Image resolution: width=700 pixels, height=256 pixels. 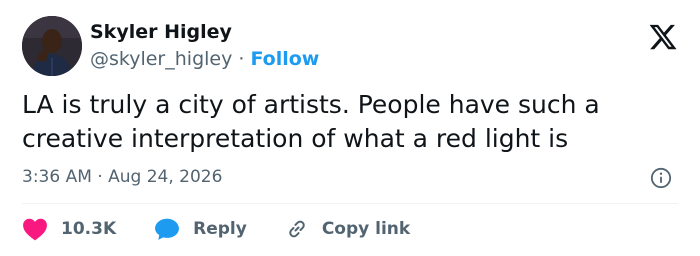 What do you see at coordinates (661, 178) in the screenshot?
I see `info-icon` at bounding box center [661, 178].